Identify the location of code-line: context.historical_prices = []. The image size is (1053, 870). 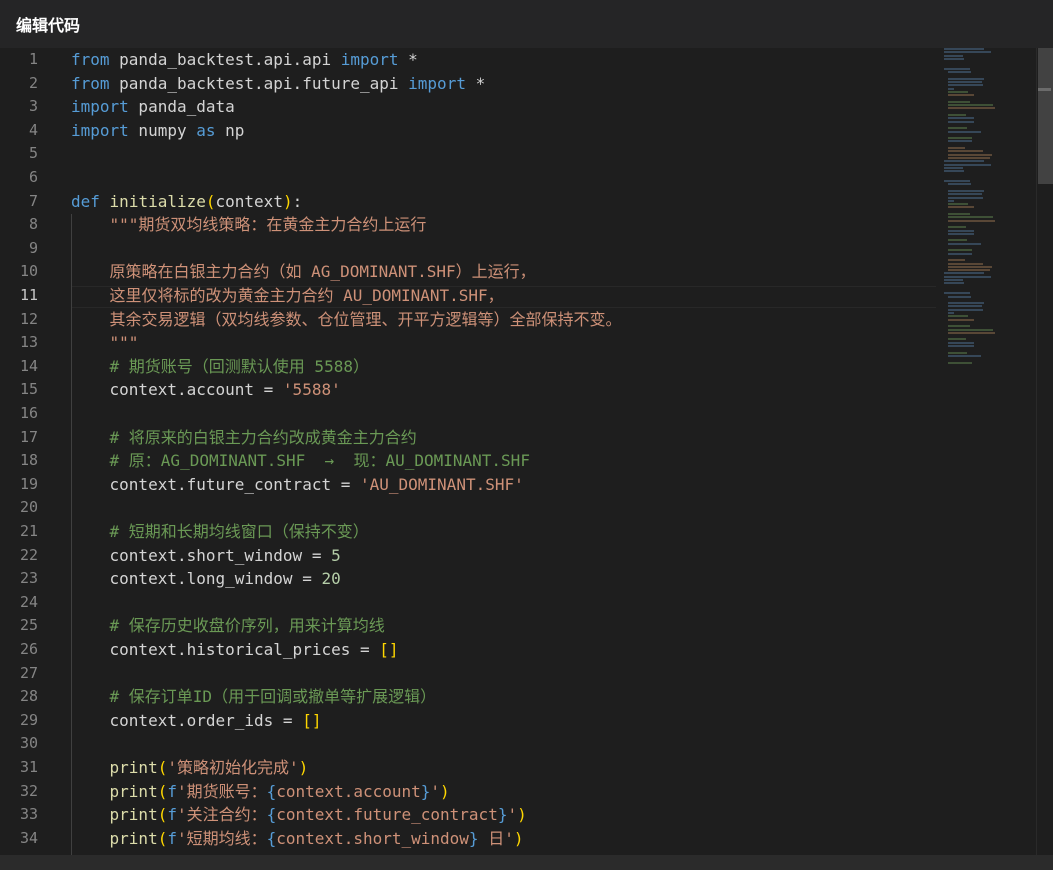
(235, 650).